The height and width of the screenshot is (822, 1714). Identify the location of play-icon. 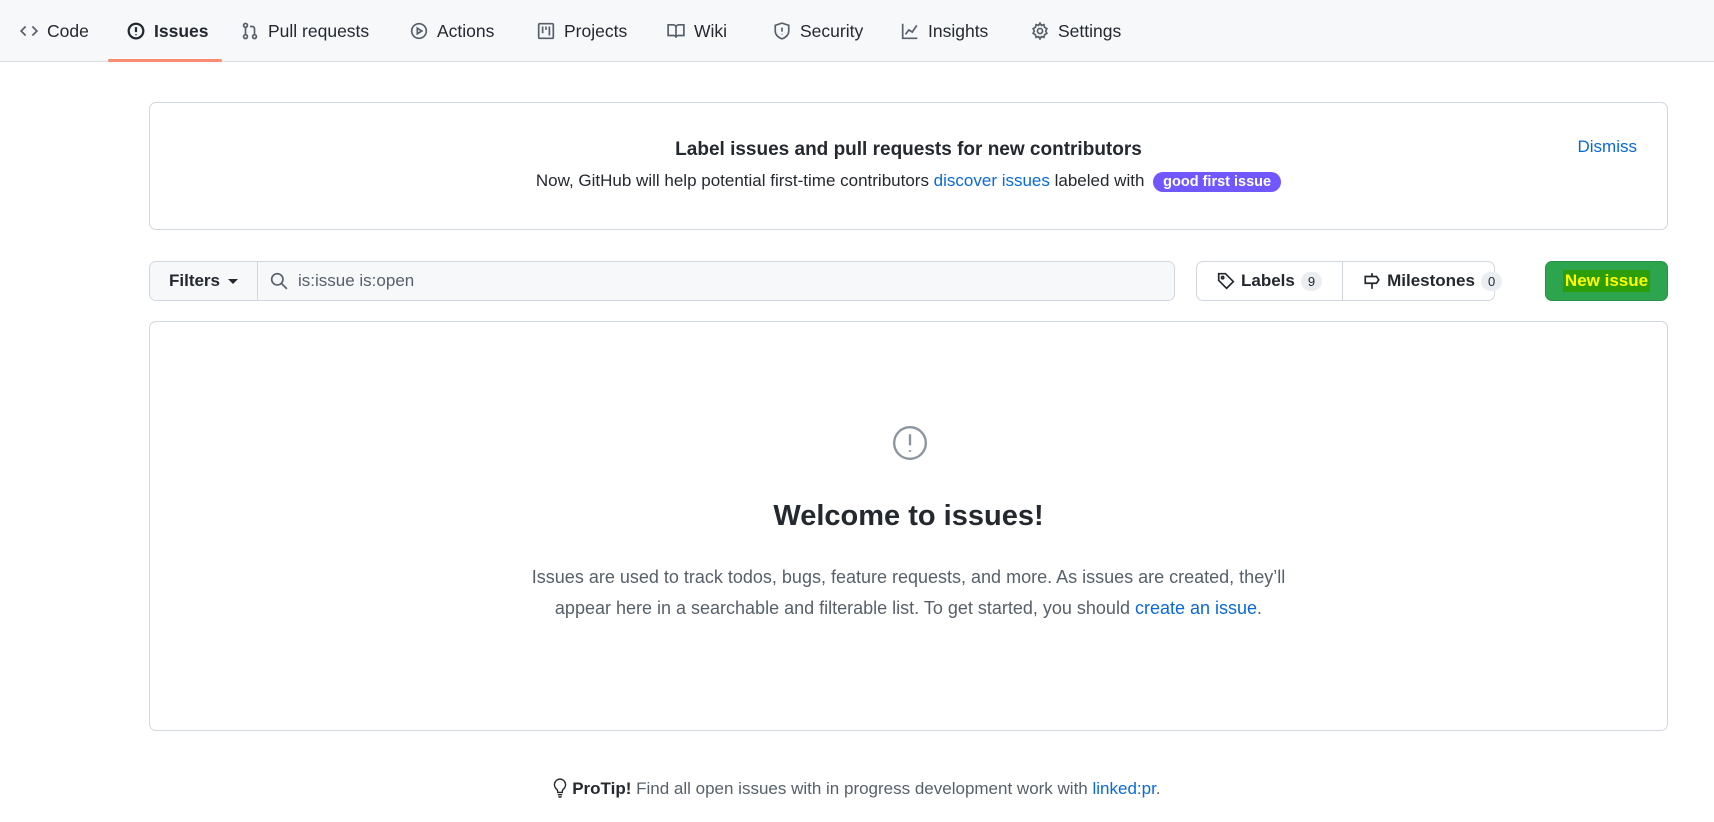
(419, 31).